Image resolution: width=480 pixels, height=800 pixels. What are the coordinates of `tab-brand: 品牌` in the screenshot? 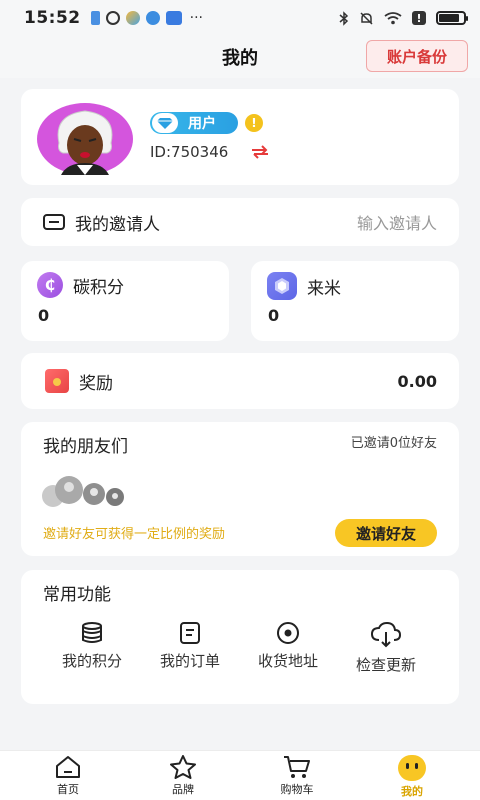 It's located at (183, 776).